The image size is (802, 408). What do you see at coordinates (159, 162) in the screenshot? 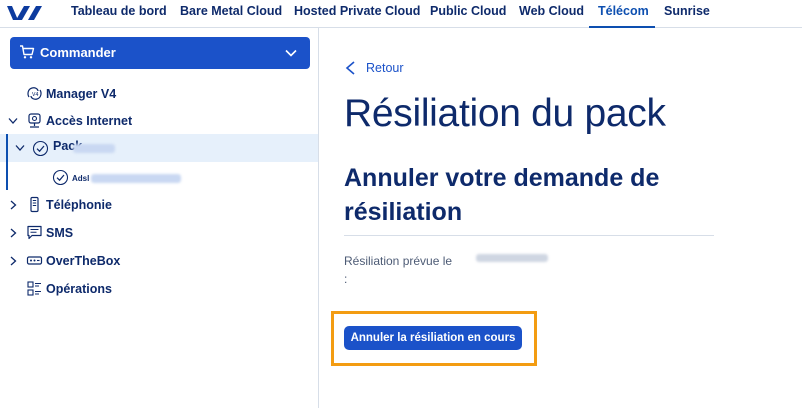
I see `tree-item-pack: Pack` at bounding box center [159, 162].